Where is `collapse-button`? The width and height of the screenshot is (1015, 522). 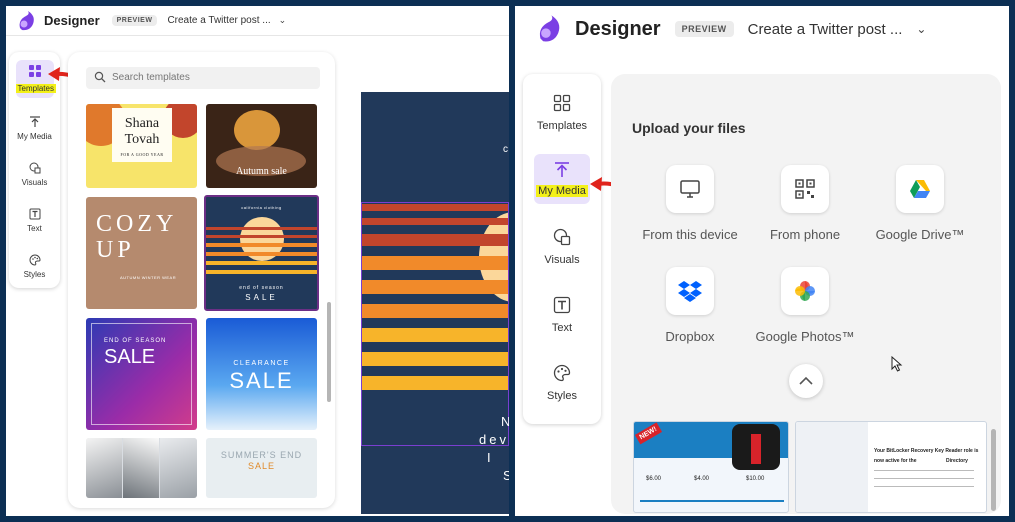
collapse-button is located at coordinates (806, 381).